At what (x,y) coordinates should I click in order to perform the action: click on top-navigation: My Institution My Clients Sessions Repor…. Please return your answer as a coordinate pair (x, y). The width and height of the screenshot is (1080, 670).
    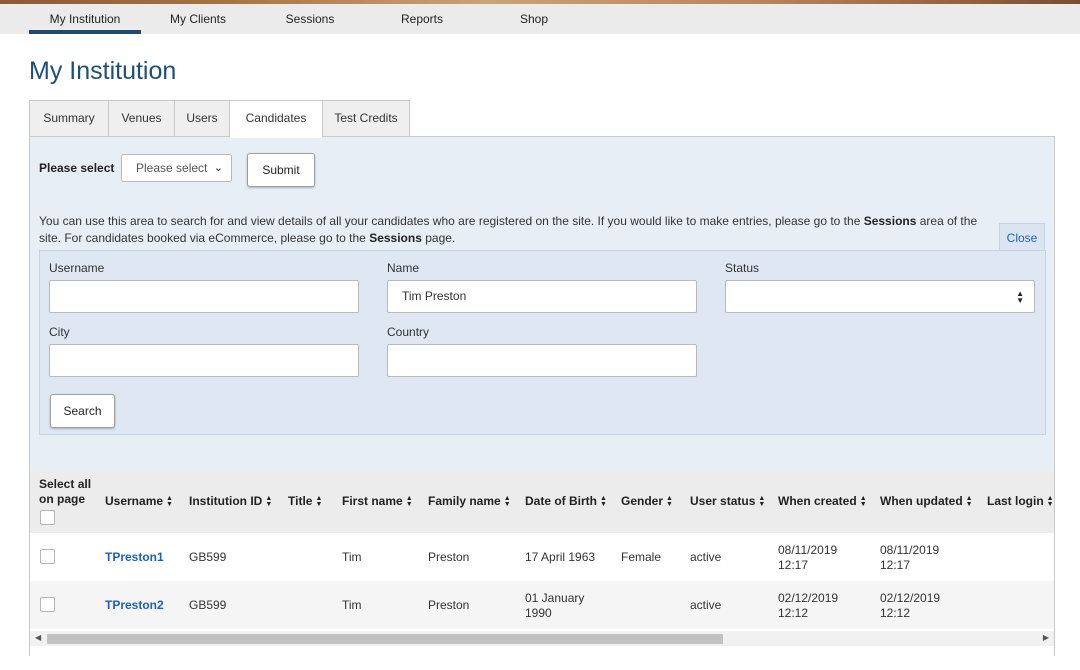
    Looking at the image, I should click on (540, 19).